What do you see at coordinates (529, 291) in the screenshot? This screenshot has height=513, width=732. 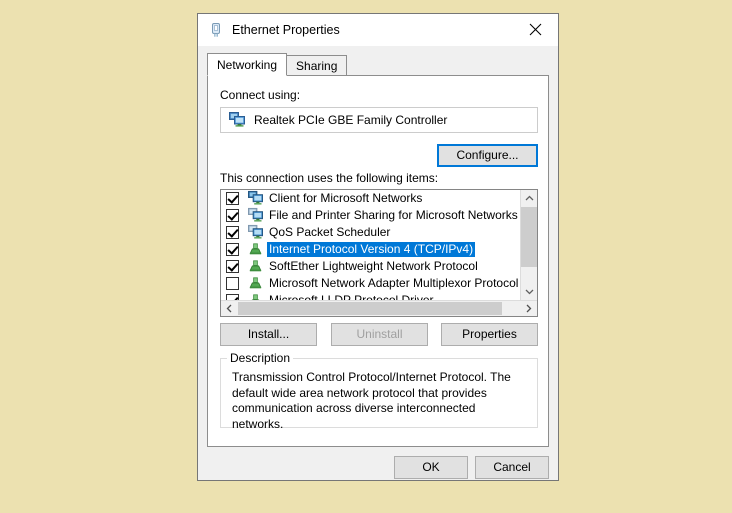 I see `scroll-down-icon` at bounding box center [529, 291].